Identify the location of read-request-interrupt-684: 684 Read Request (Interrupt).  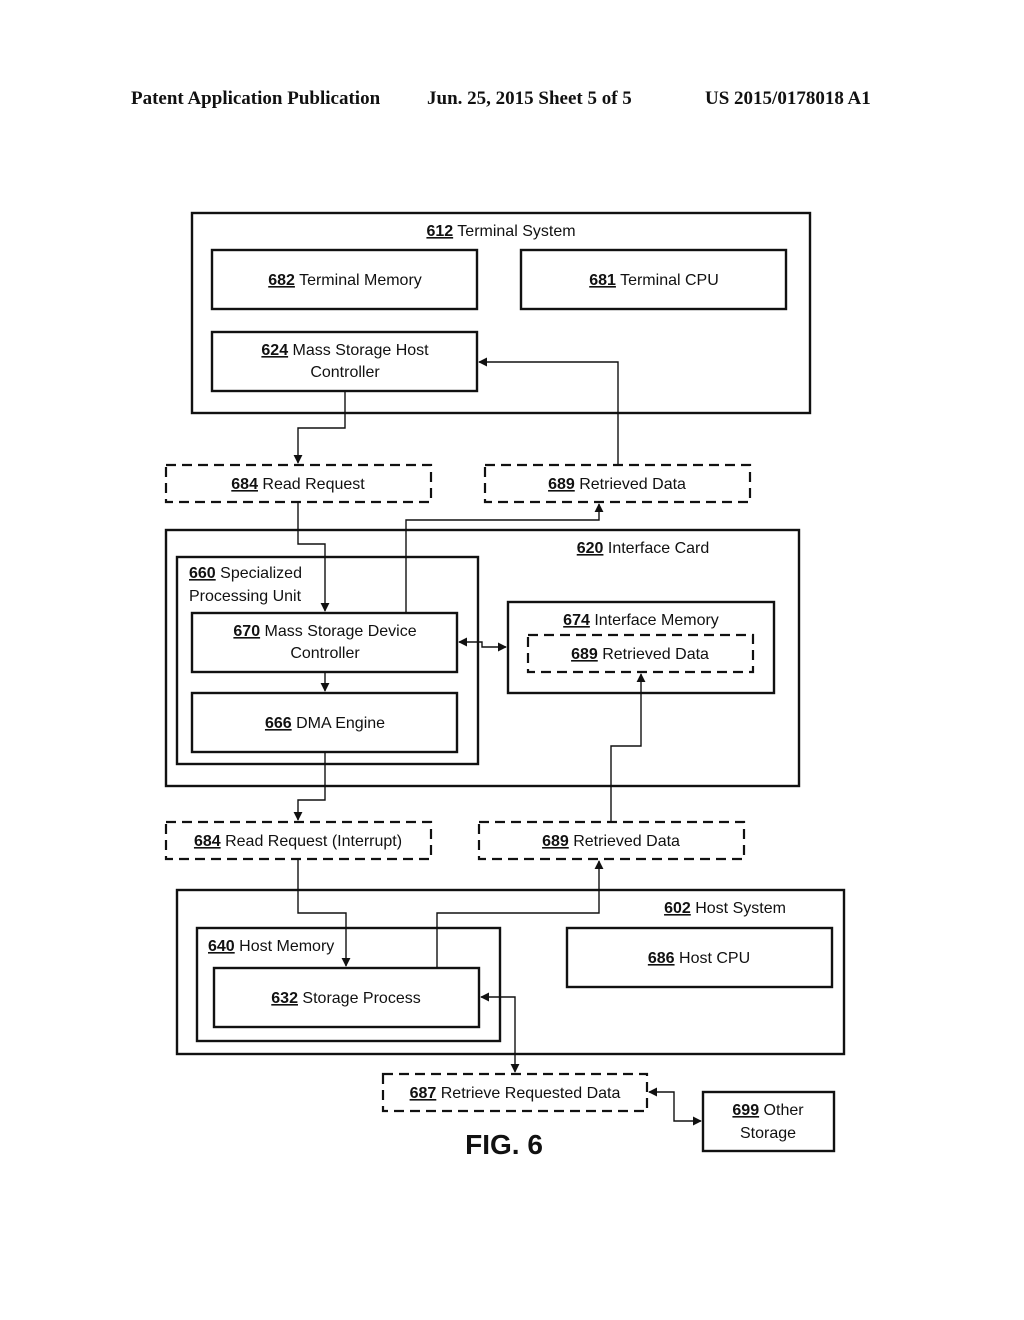
(298, 840).